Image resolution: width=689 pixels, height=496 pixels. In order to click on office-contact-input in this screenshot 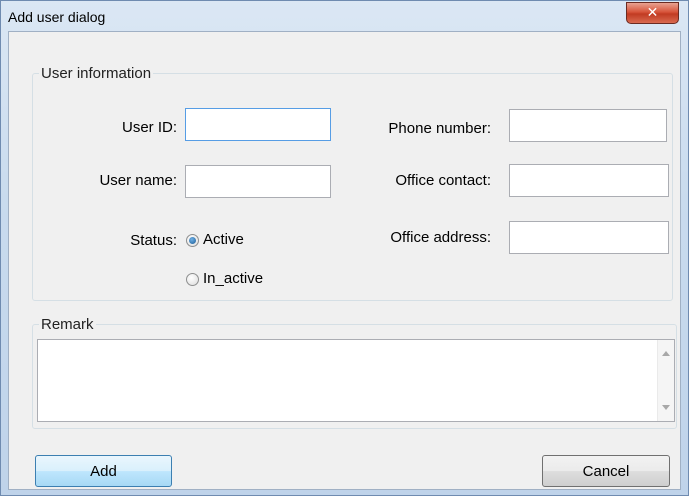, I will do `click(589, 180)`.